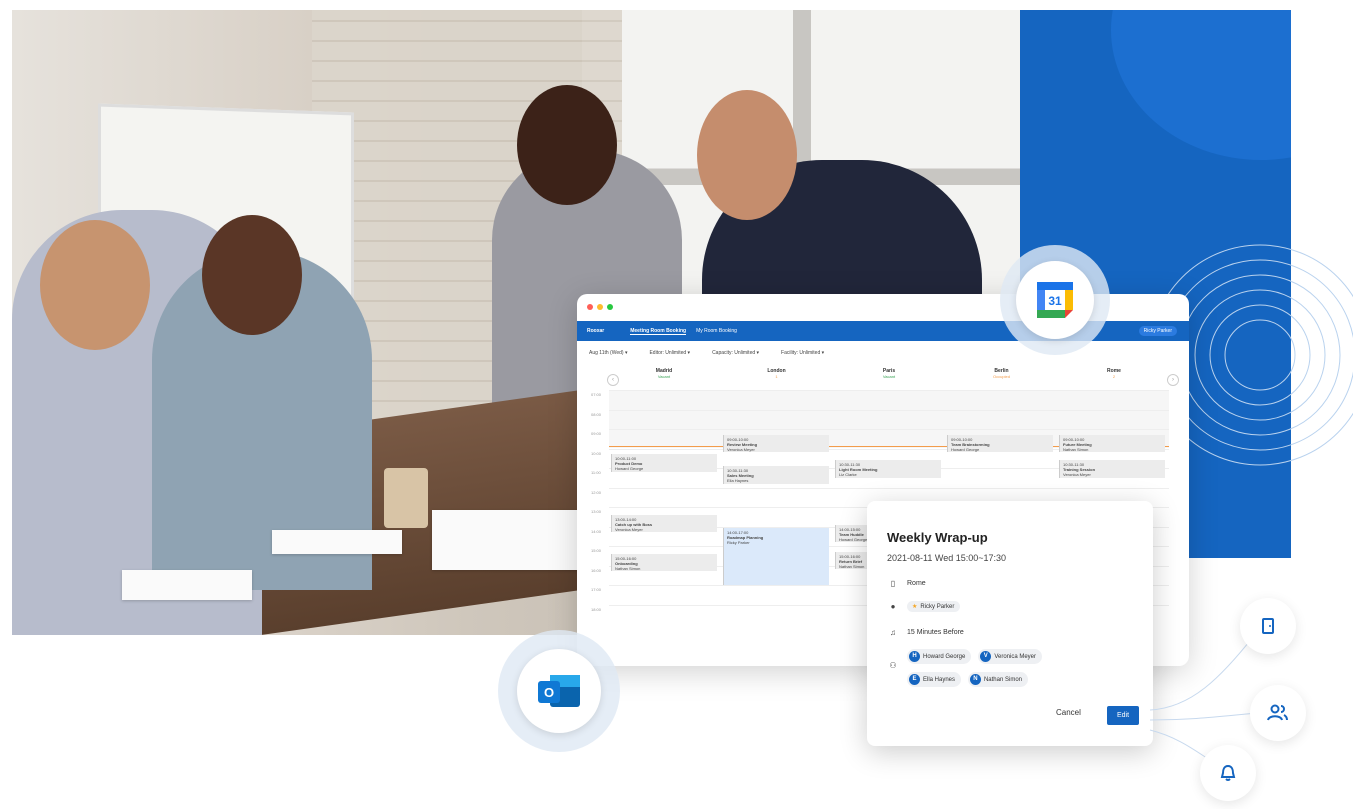  I want to click on facility-filter: Facility: Unlimited ▾, so click(802, 353).